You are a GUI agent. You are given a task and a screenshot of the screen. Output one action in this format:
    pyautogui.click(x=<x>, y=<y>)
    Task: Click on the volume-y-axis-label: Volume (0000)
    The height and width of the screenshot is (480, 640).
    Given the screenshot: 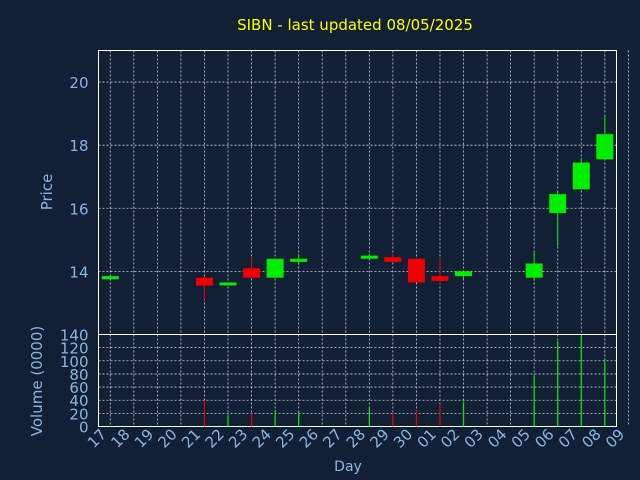 What is the action you would take?
    pyautogui.click(x=37, y=381)
    